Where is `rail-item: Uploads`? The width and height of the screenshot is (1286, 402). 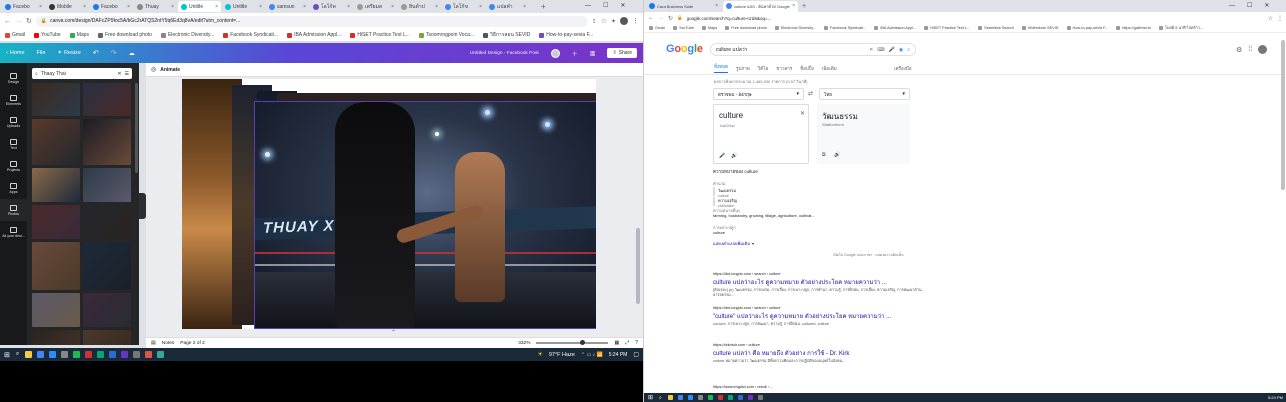
rail-item: Uploads is located at coordinates (13, 122).